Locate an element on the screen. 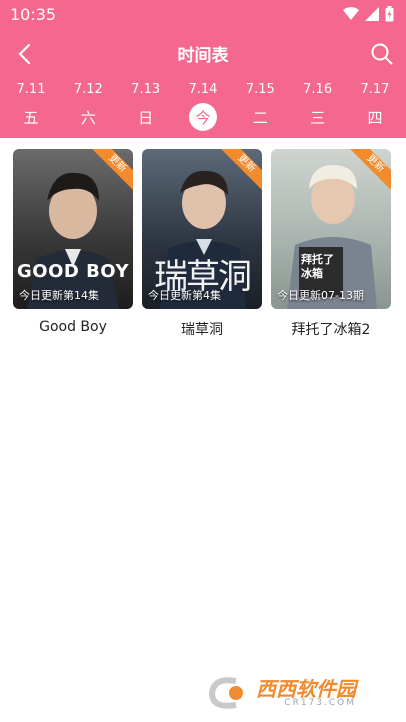  date-label: 7.15 is located at coordinates (260, 89).